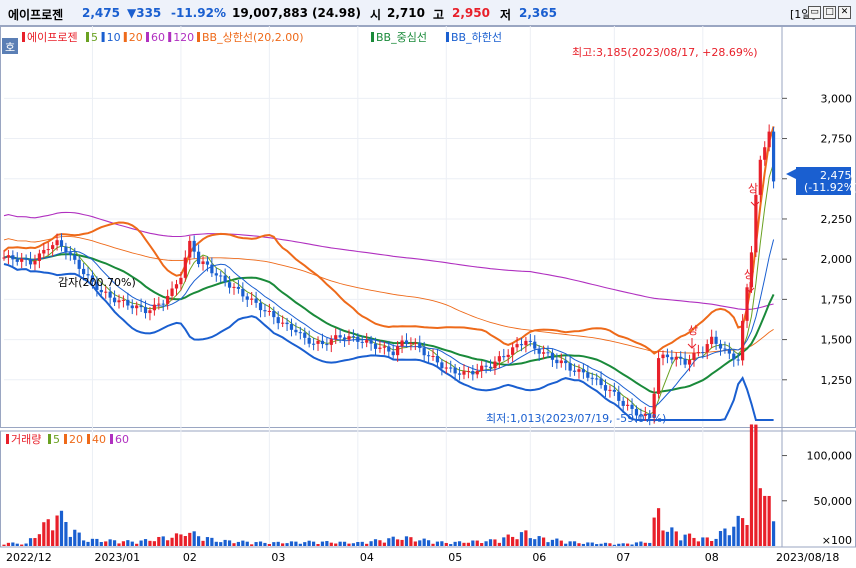  Describe the element at coordinates (837, 340) in the screenshot. I see `y-tick-label: 1,500` at that location.